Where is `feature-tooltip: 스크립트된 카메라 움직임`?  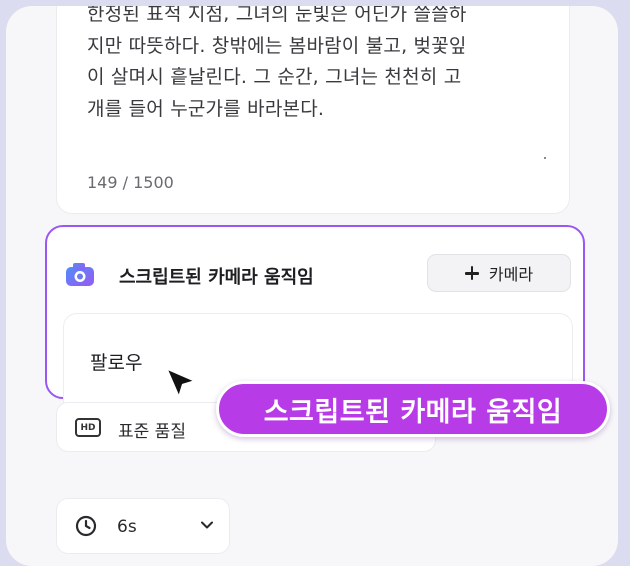 feature-tooltip: 스크립트된 카메라 움직임 is located at coordinates (413, 409).